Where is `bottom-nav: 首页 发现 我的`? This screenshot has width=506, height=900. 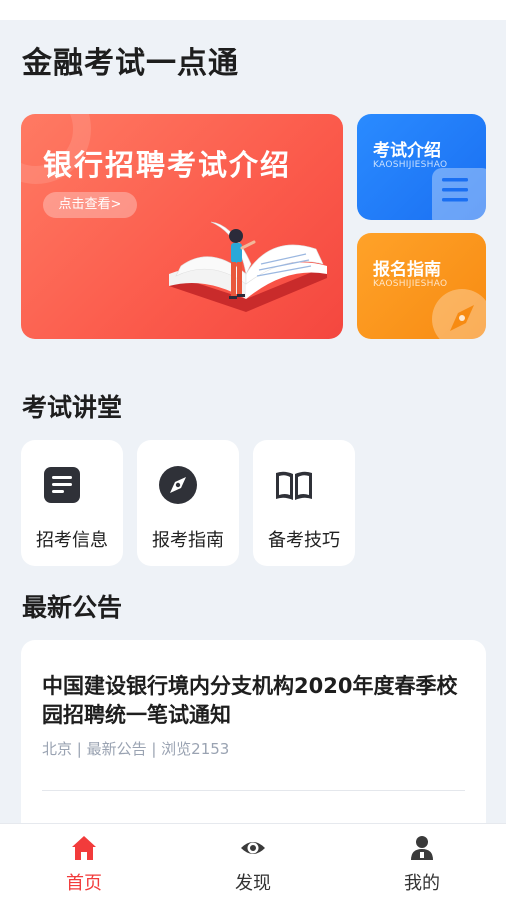 bottom-nav: 首页 发现 我的 is located at coordinates (253, 861).